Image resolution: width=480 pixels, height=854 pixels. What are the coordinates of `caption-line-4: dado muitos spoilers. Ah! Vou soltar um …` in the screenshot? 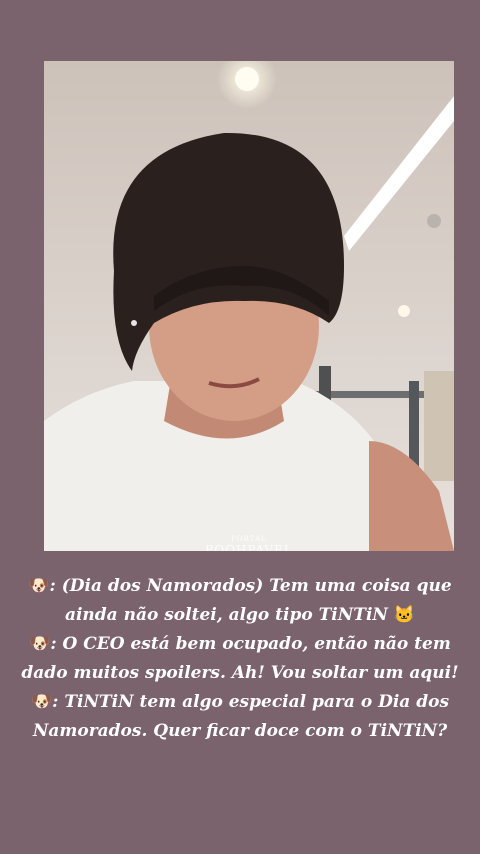 It's located at (240, 673).